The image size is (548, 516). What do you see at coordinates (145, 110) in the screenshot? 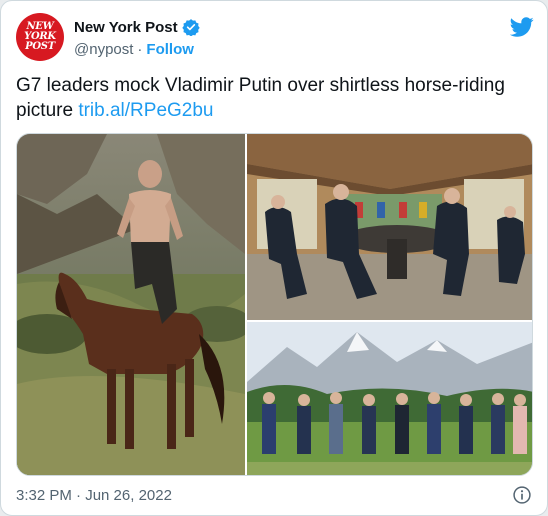
I see `tweet-link: trib.al/RPeG2bu` at bounding box center [145, 110].